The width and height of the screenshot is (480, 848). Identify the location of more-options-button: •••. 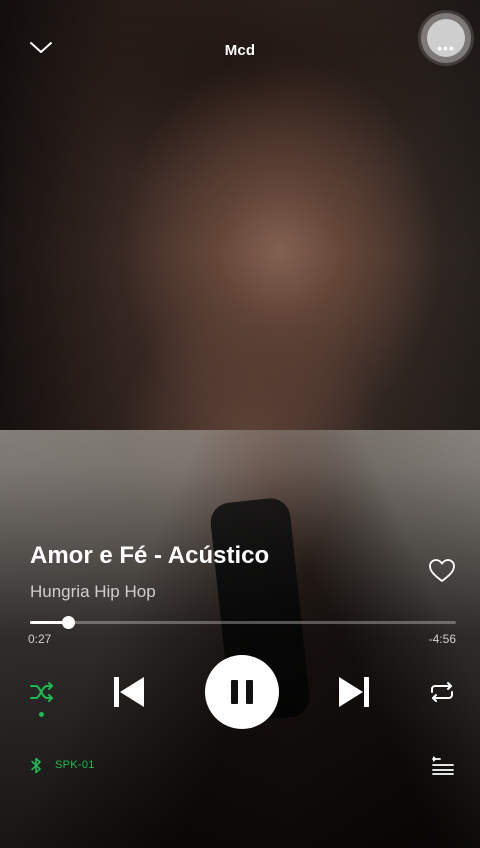
(446, 38).